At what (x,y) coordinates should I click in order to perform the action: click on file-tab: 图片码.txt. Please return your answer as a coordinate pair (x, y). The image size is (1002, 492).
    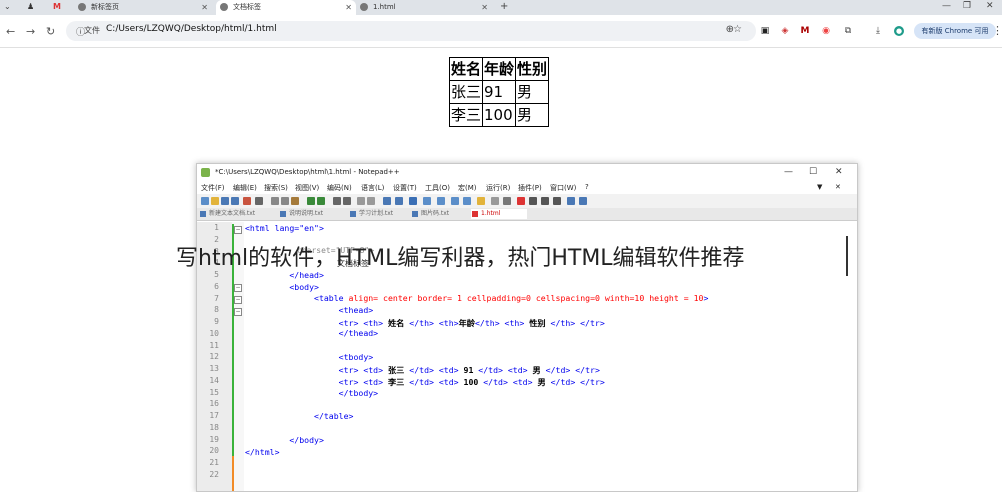
    Looking at the image, I should click on (430, 214).